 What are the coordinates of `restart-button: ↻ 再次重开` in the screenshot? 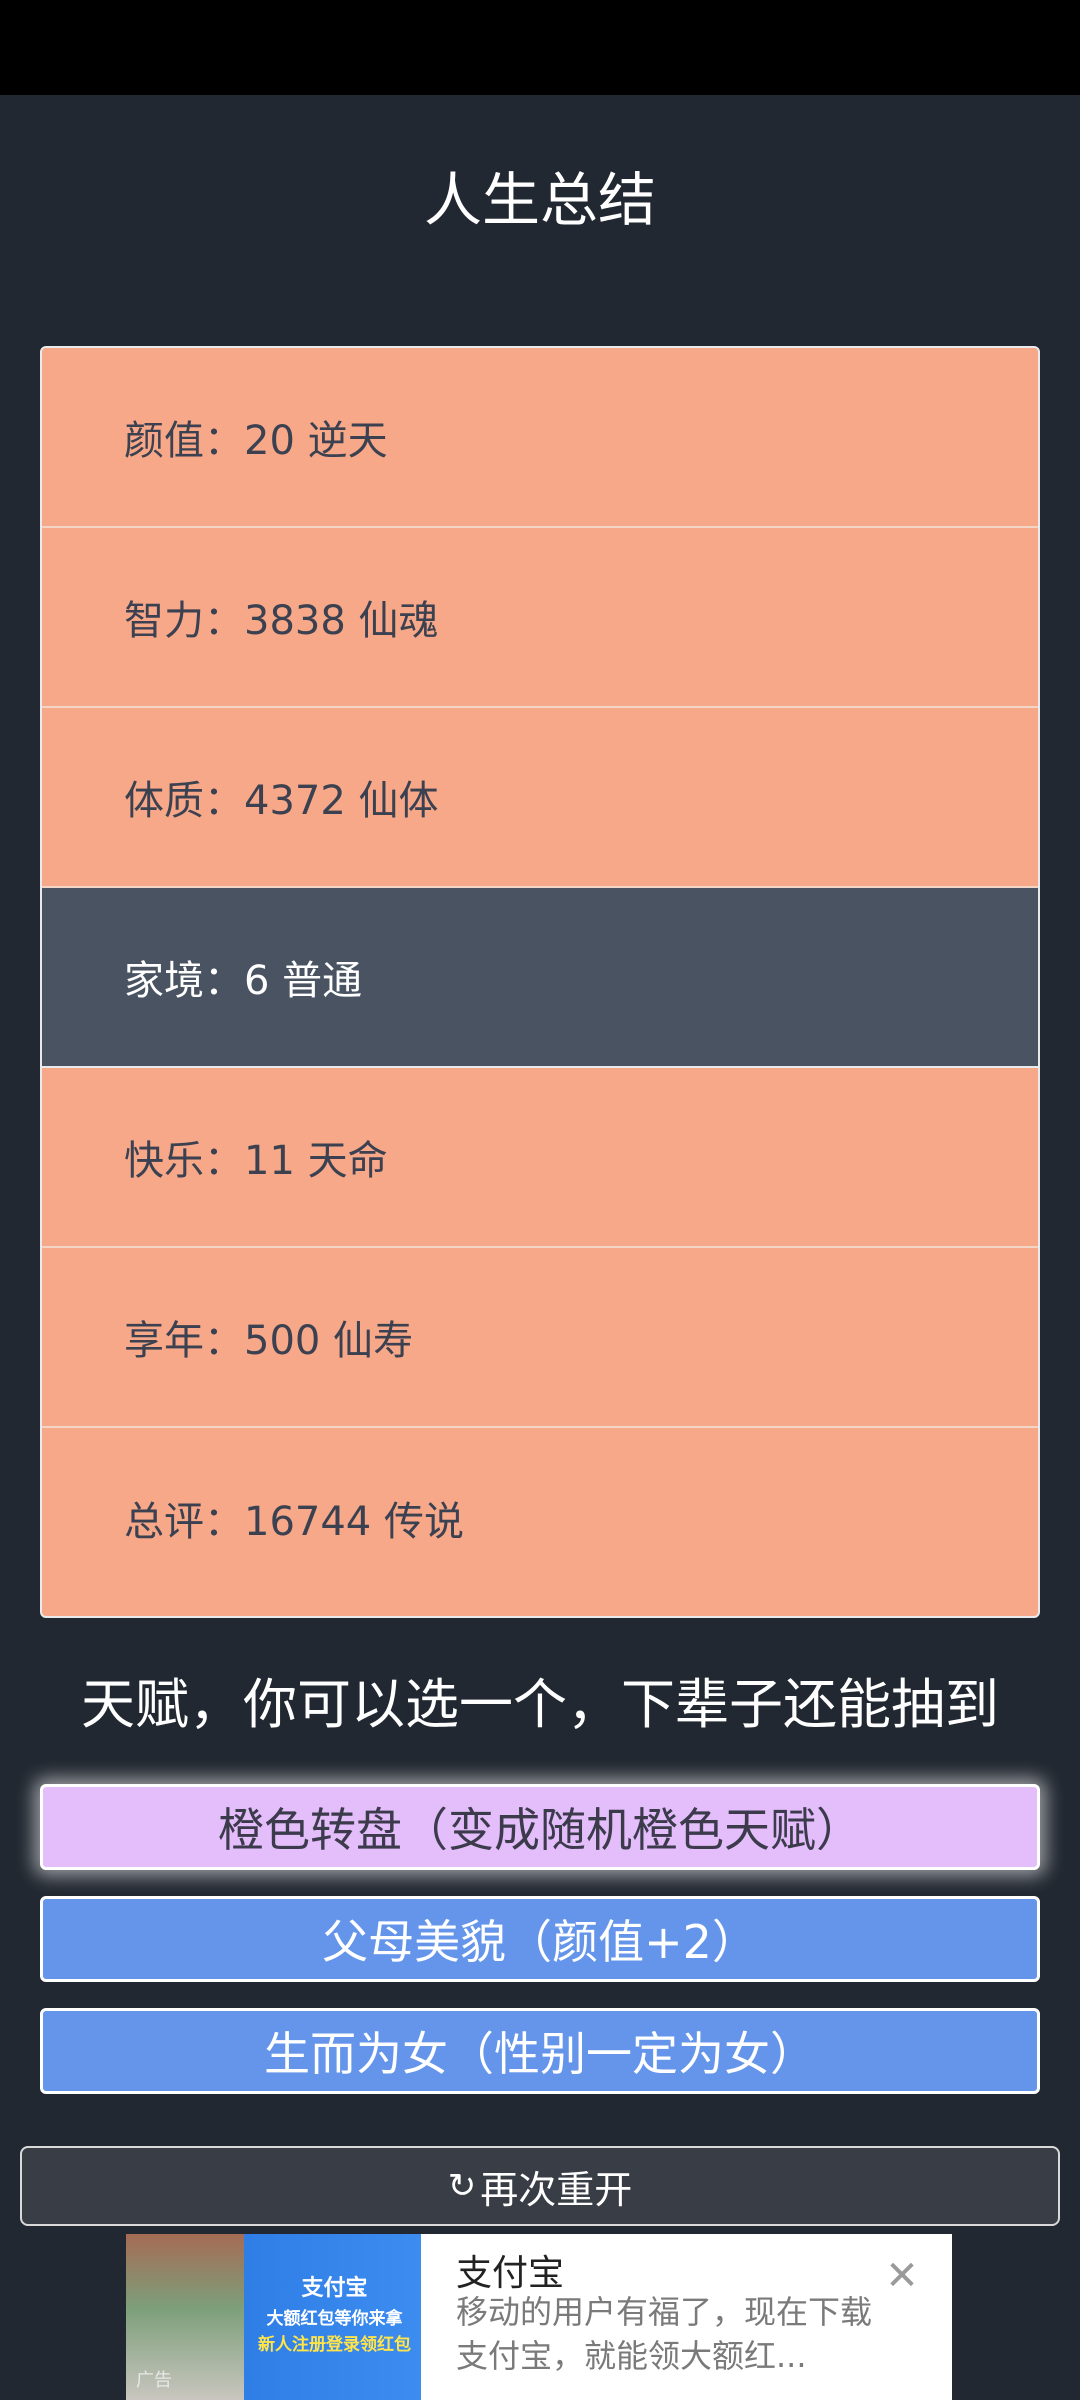 It's located at (540, 2186).